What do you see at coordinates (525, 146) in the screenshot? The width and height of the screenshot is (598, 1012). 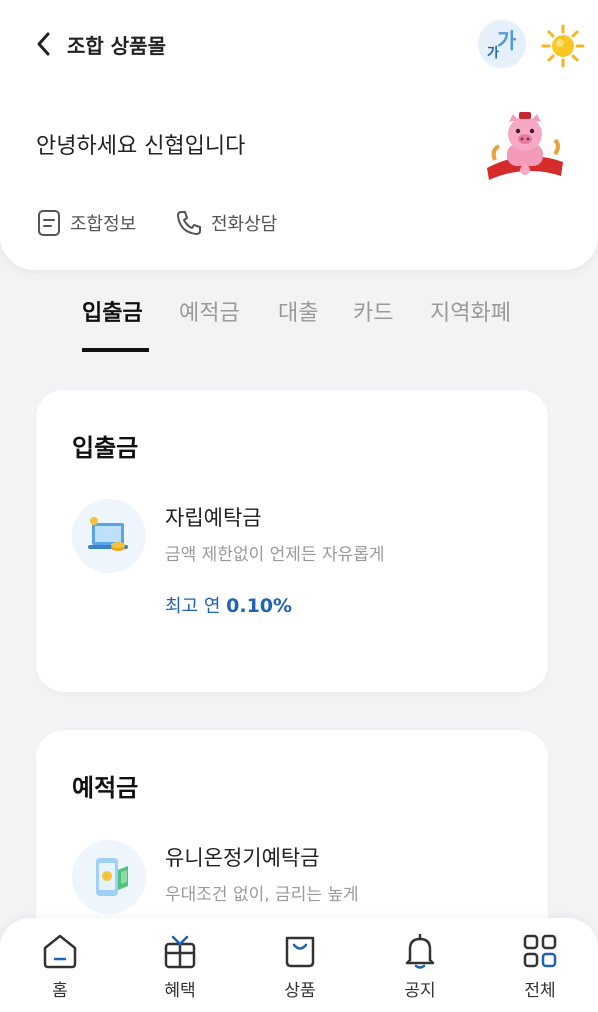 I see `mascot-illustration` at bounding box center [525, 146].